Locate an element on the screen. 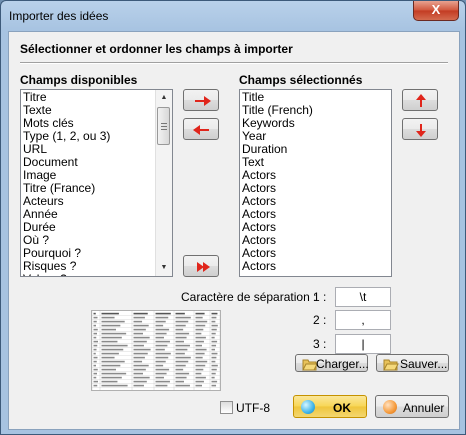  arrow-down-icon is located at coordinates (421, 130).